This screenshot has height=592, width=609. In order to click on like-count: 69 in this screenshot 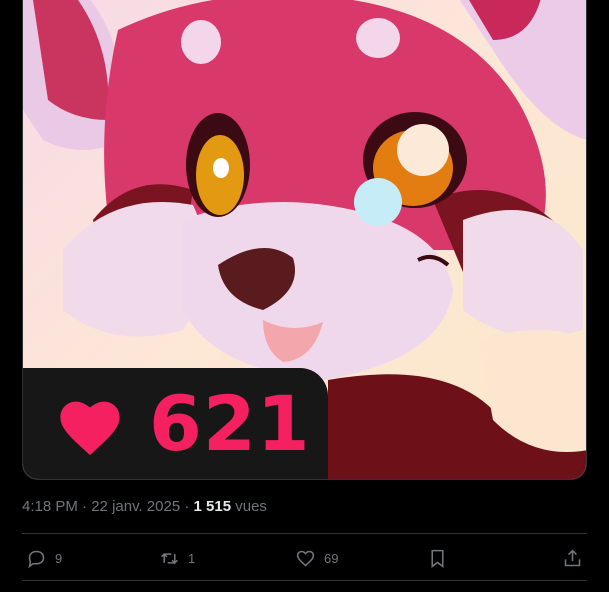, I will do `click(331, 558)`.